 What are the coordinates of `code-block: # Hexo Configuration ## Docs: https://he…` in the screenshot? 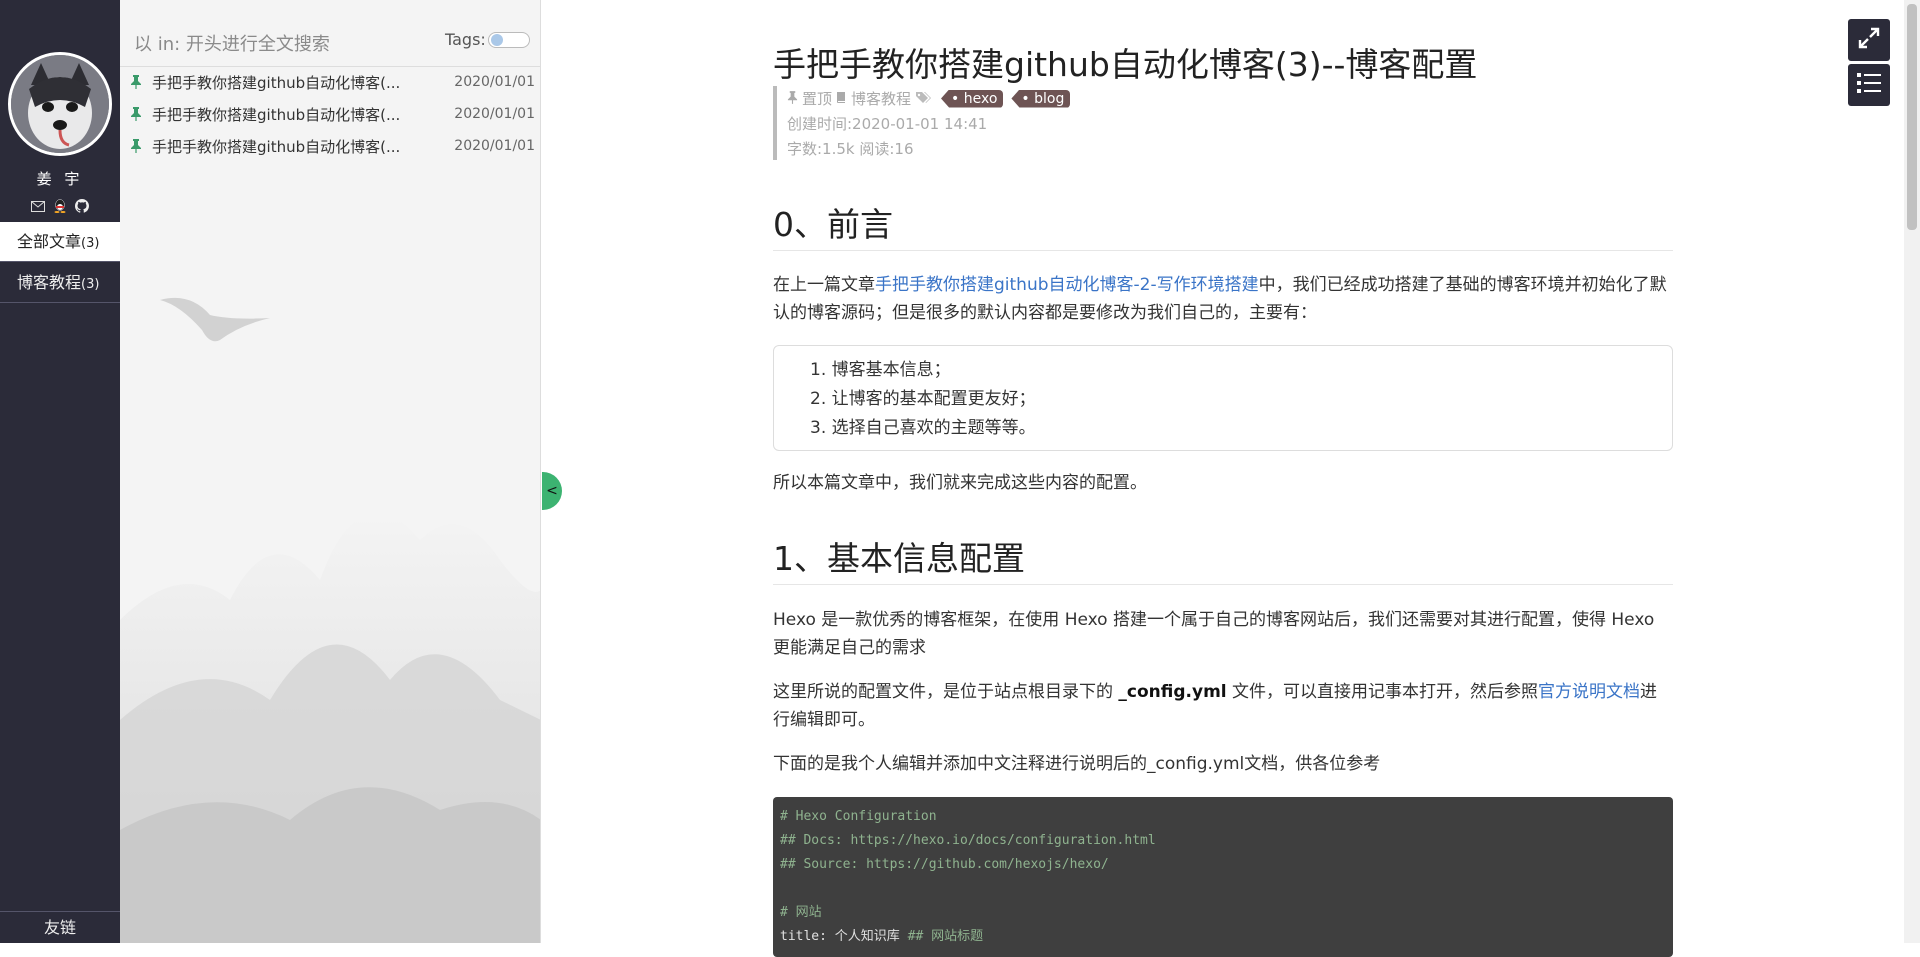 It's located at (1223, 877).